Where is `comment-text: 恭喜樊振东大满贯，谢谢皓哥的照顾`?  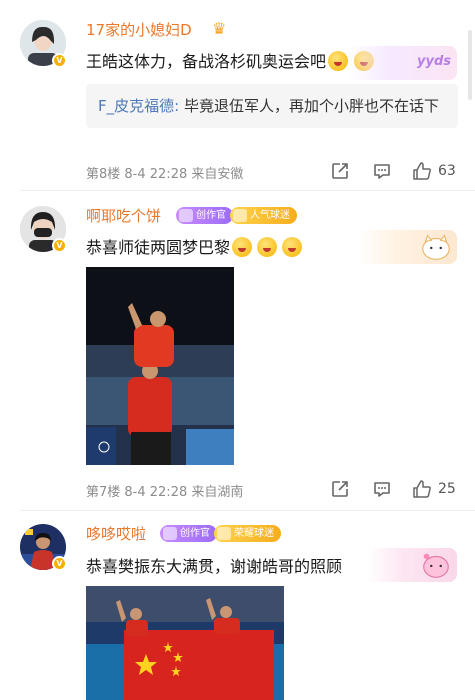
comment-text: 恭喜樊振东大满贯，谢谢皓哥的照顾 is located at coordinates (214, 565).